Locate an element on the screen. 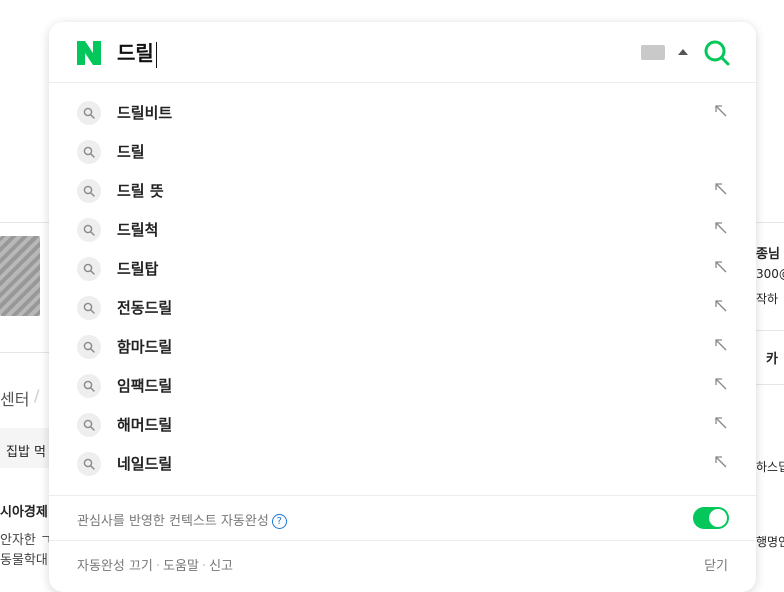 Image resolution: width=784 pixels, height=592 pixels. suggestion-item: 드릴 is located at coordinates (402, 152).